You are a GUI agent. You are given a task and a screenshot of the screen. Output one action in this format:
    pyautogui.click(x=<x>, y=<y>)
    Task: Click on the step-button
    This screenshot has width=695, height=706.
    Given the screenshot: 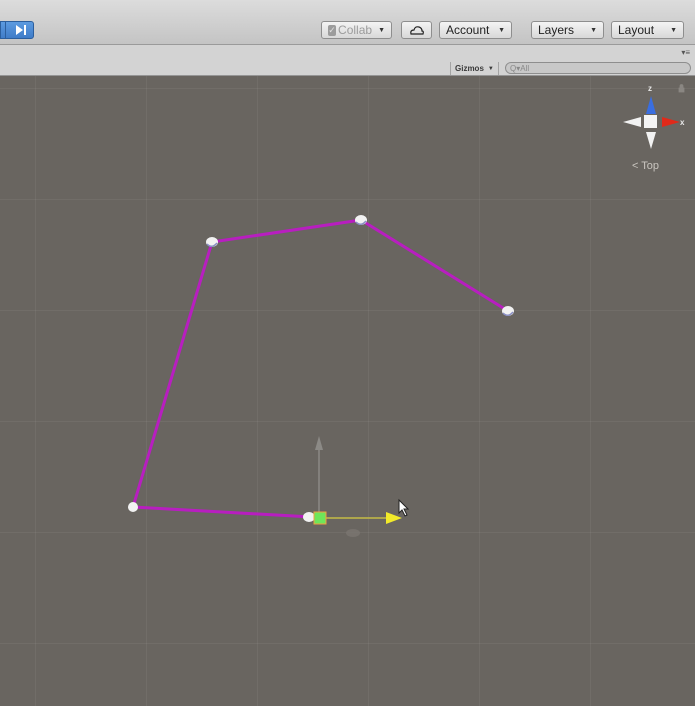 What is the action you would take?
    pyautogui.click(x=17, y=30)
    